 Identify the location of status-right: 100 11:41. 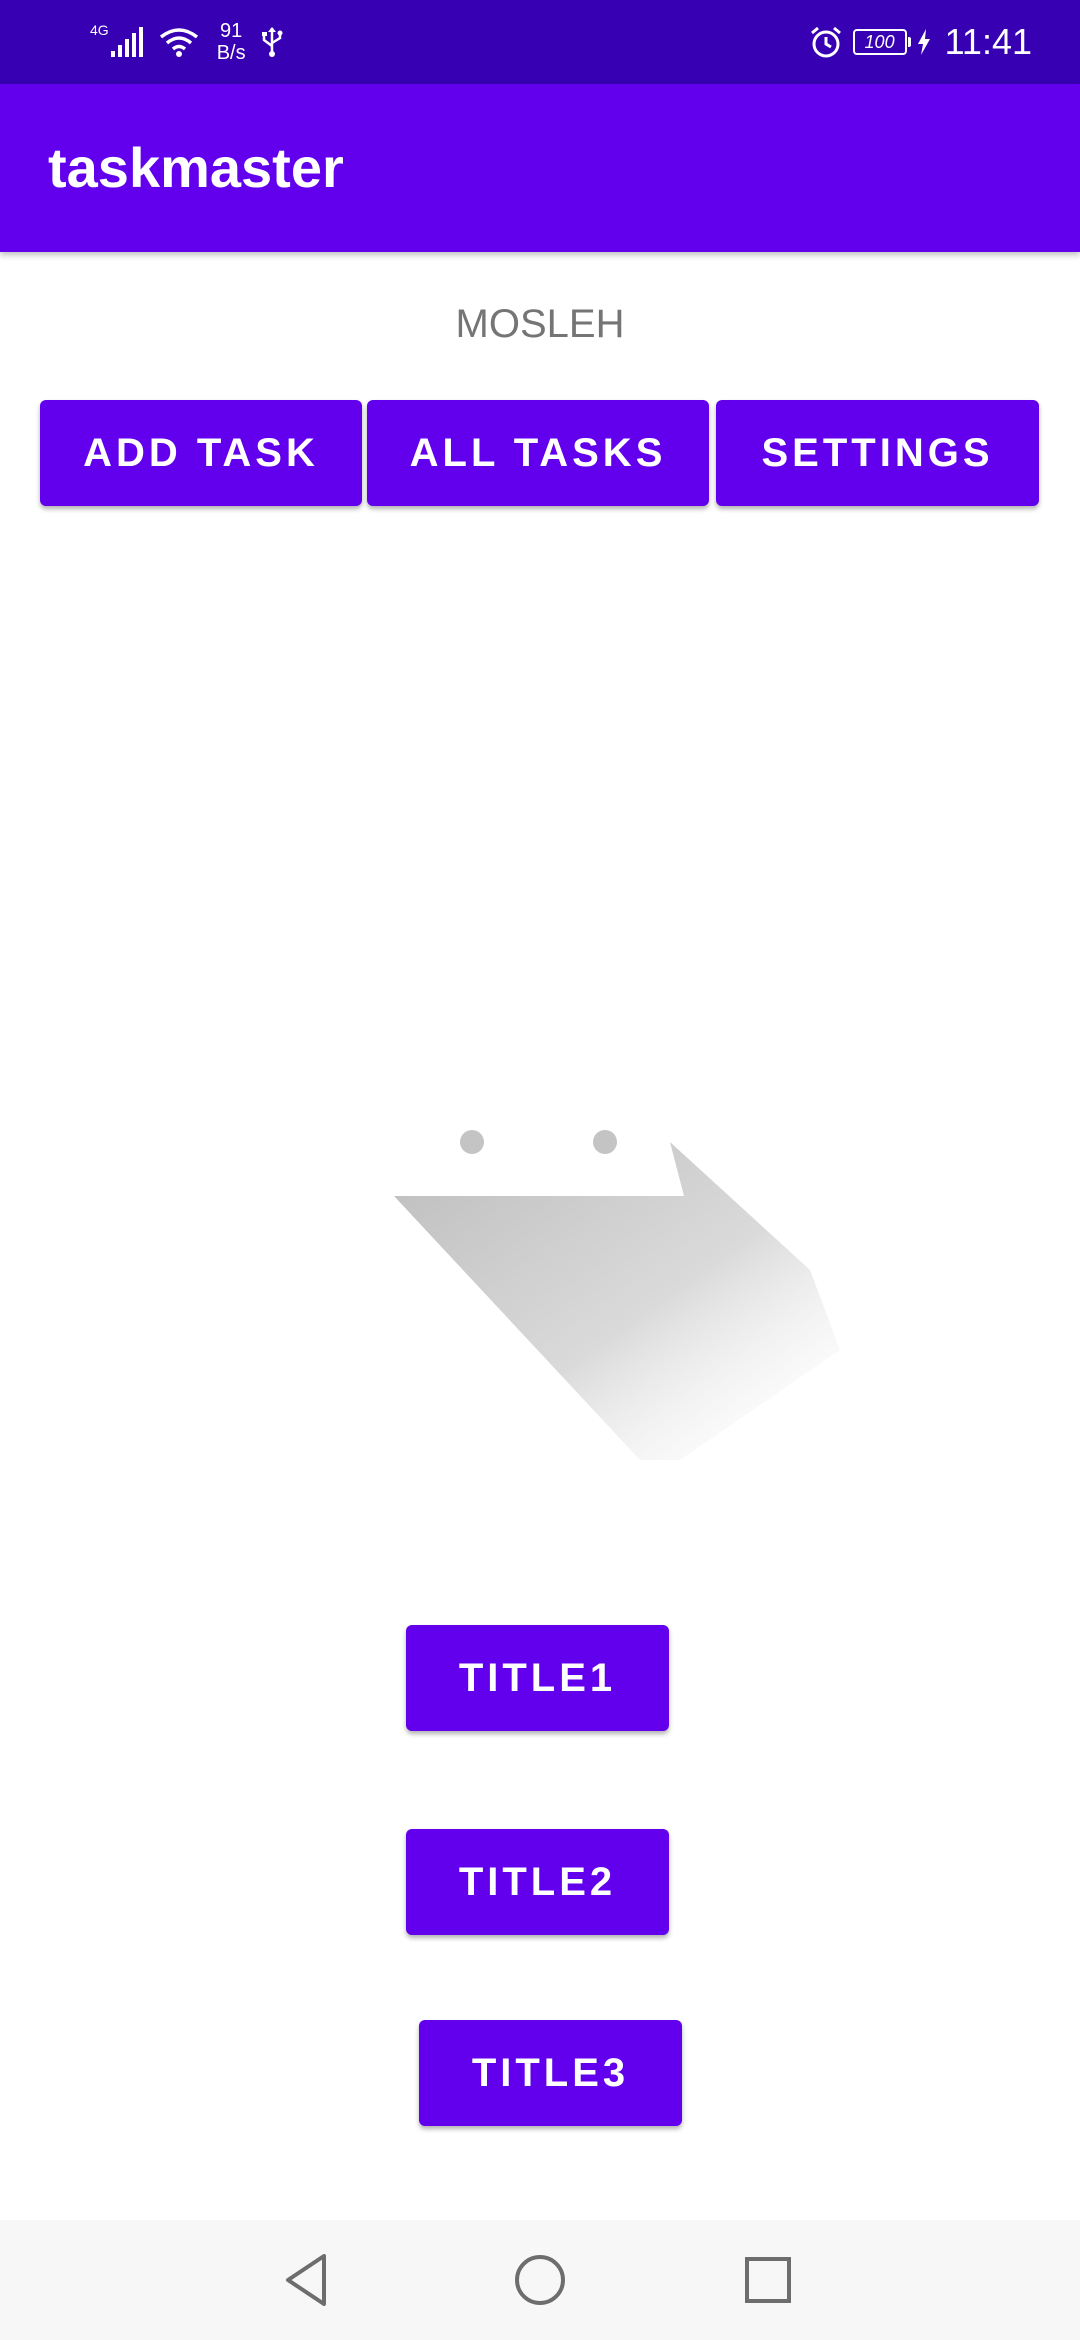
(920, 42).